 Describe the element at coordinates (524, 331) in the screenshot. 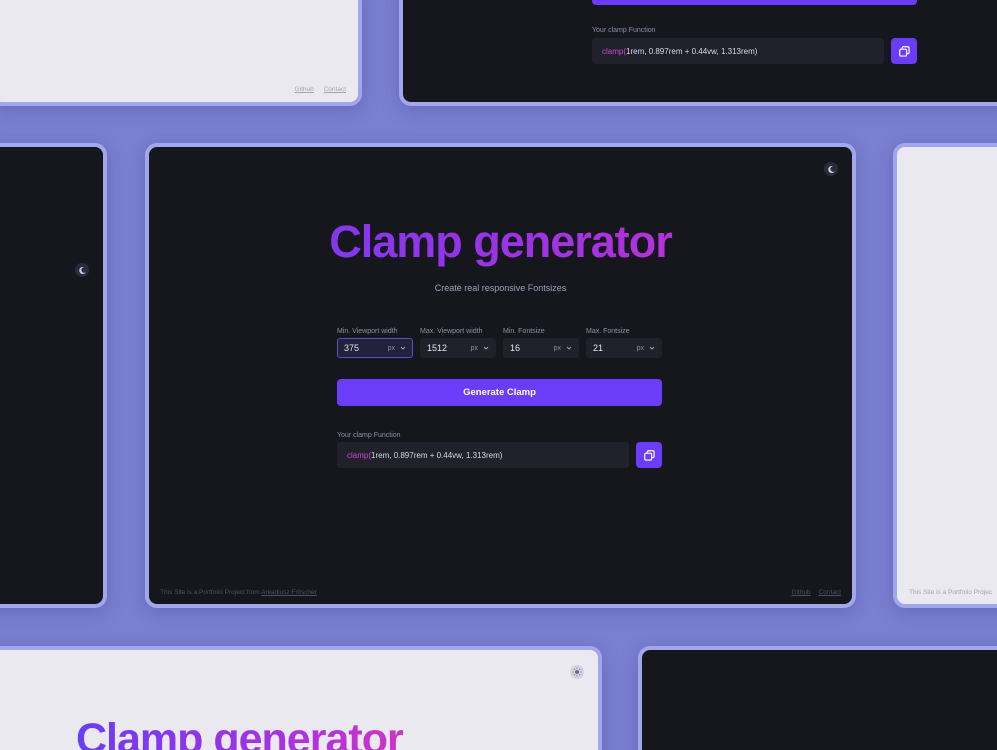

I see `field-label: Min. Fontsize` at that location.